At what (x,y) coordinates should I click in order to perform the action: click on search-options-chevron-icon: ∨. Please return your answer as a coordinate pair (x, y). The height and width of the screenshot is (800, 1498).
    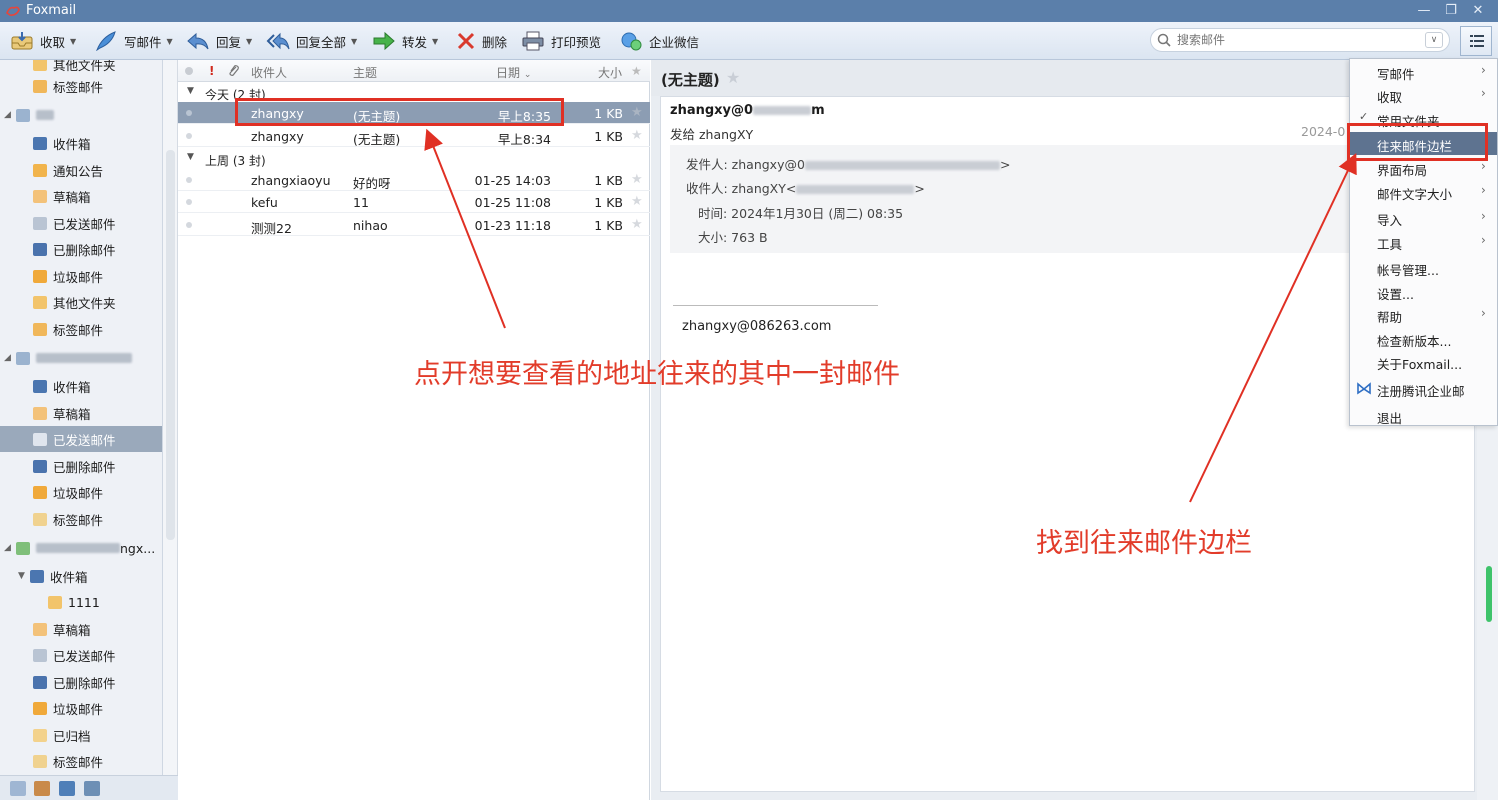
    Looking at the image, I should click on (1434, 40).